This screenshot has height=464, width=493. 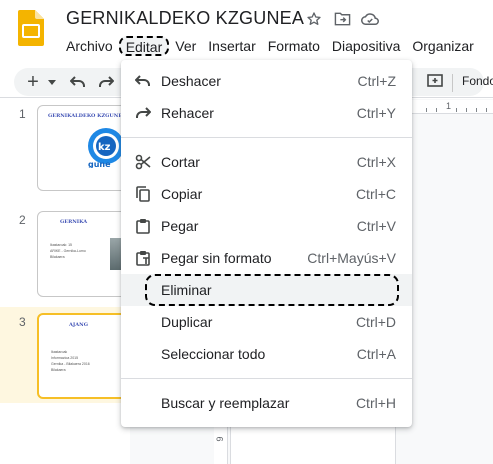 I want to click on menu-item-shortcut: Ctrl+D, so click(x=375, y=322).